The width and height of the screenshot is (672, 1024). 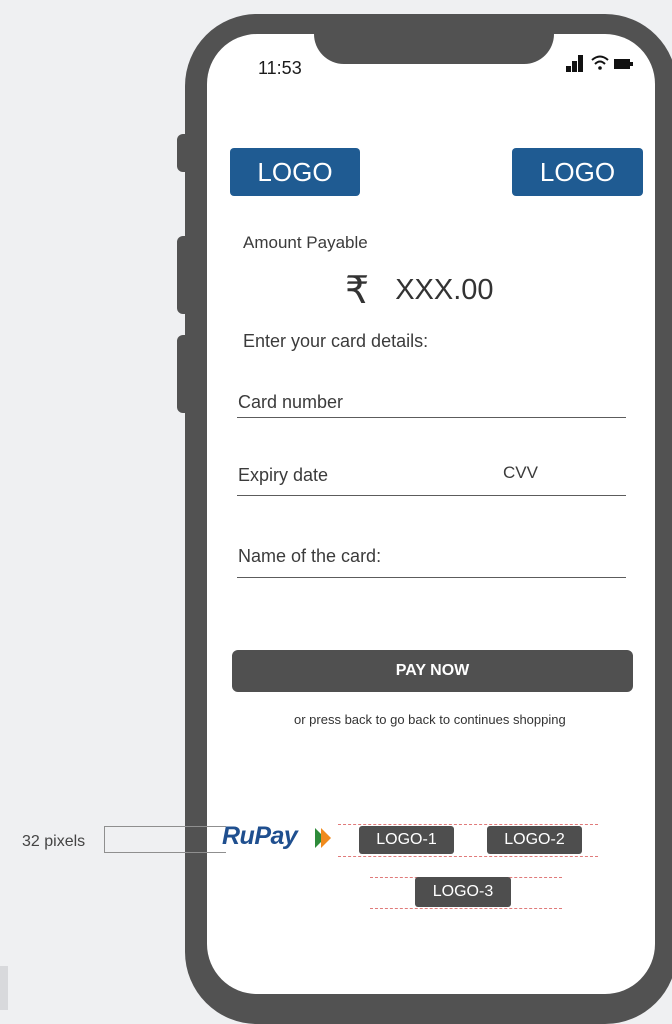 I want to click on cvv-field: CVV, so click(x=520, y=473).